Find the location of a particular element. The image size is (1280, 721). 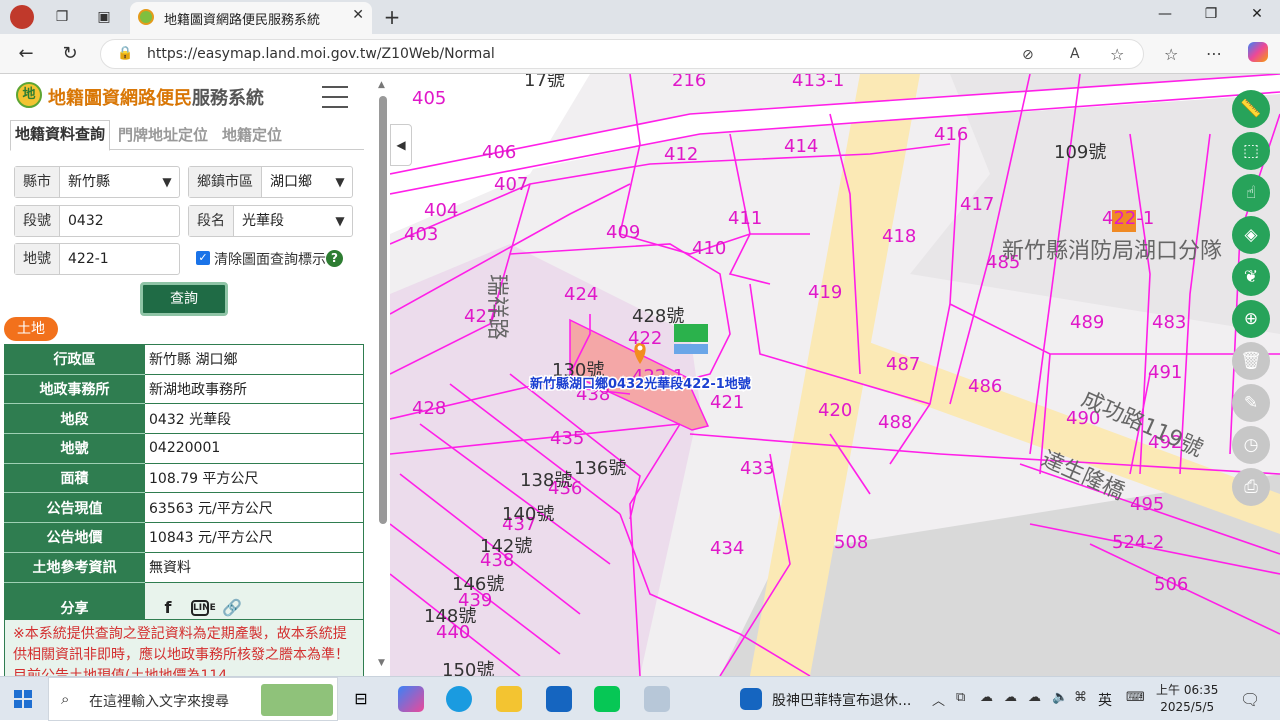

refresh-icon: ↻ is located at coordinates (70, 54).